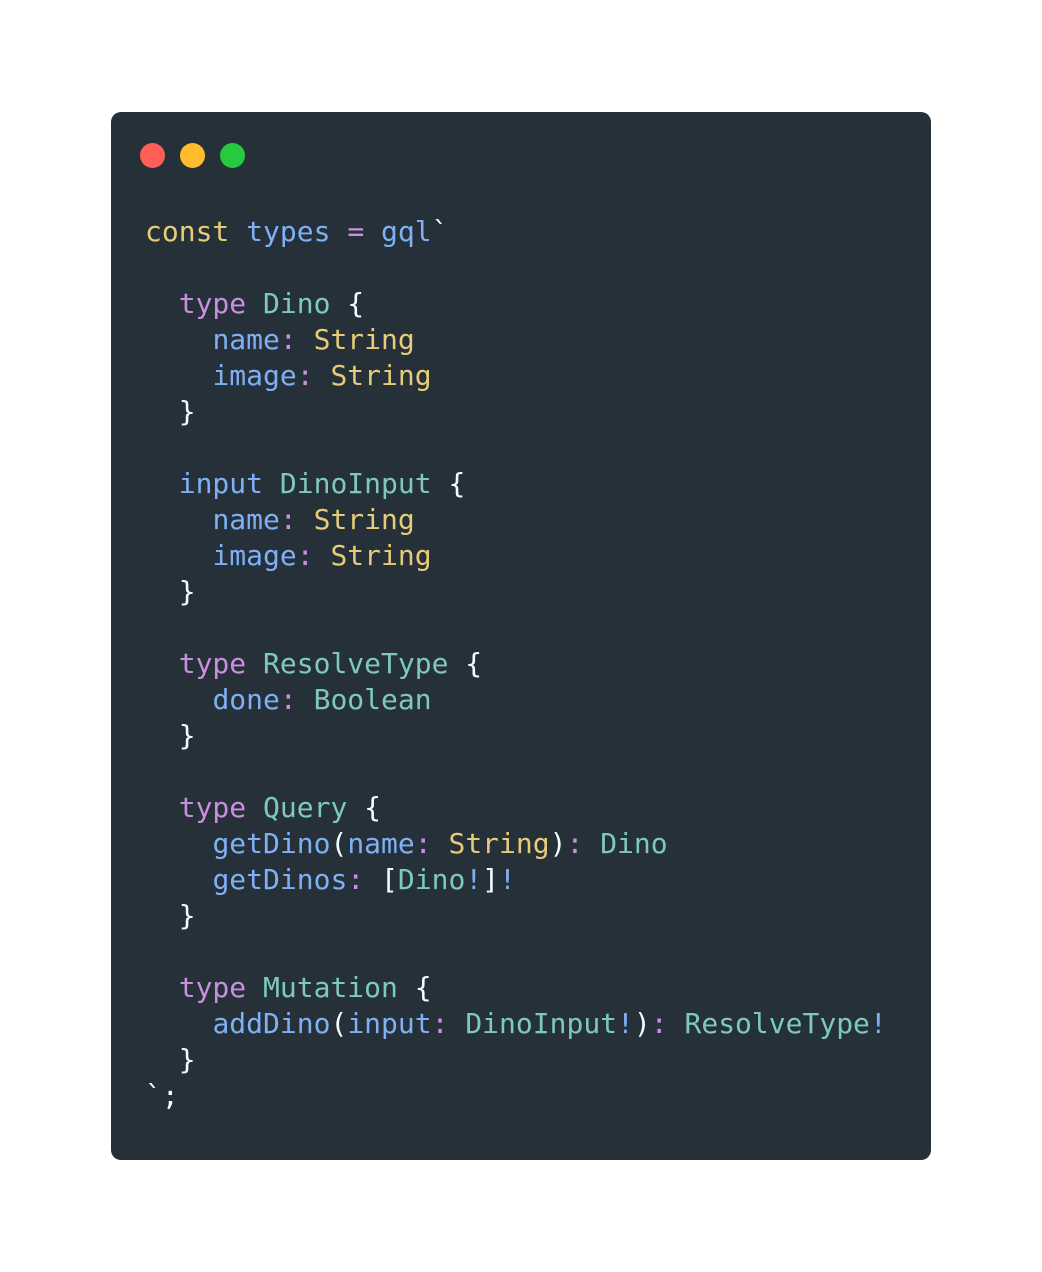 The image size is (1042, 1272). What do you see at coordinates (516, 232) in the screenshot?
I see `code-line: const types = gql`` at bounding box center [516, 232].